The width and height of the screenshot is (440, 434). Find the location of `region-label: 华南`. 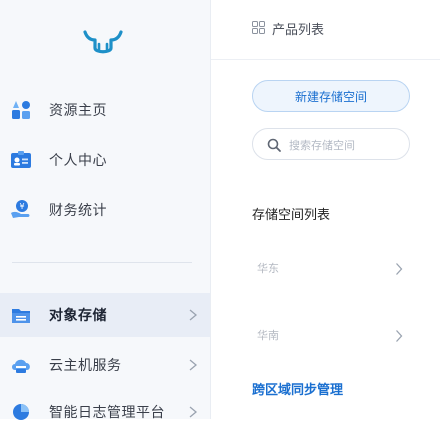

region-label: 华南 is located at coordinates (268, 335).